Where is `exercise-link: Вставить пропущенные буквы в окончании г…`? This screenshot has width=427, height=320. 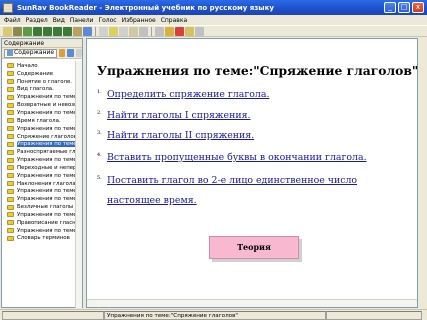
exercise-link: Вставить пропущенные буквы в окончании г… is located at coordinates (237, 158).